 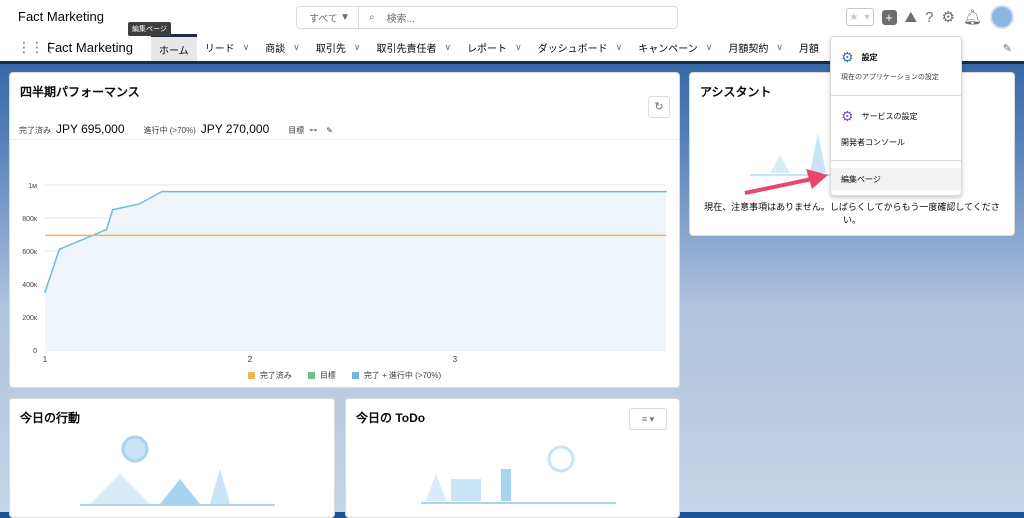 I want to click on menu-label: 開発者コンソール, so click(x=873, y=142).